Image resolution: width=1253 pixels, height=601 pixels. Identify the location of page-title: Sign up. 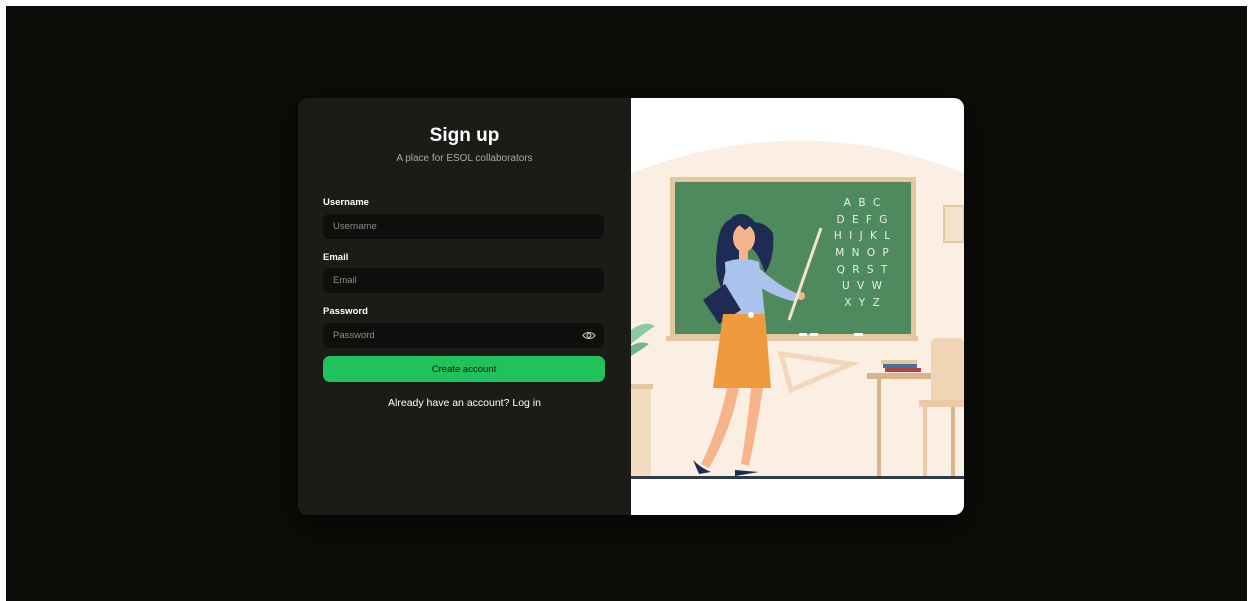
(464, 135).